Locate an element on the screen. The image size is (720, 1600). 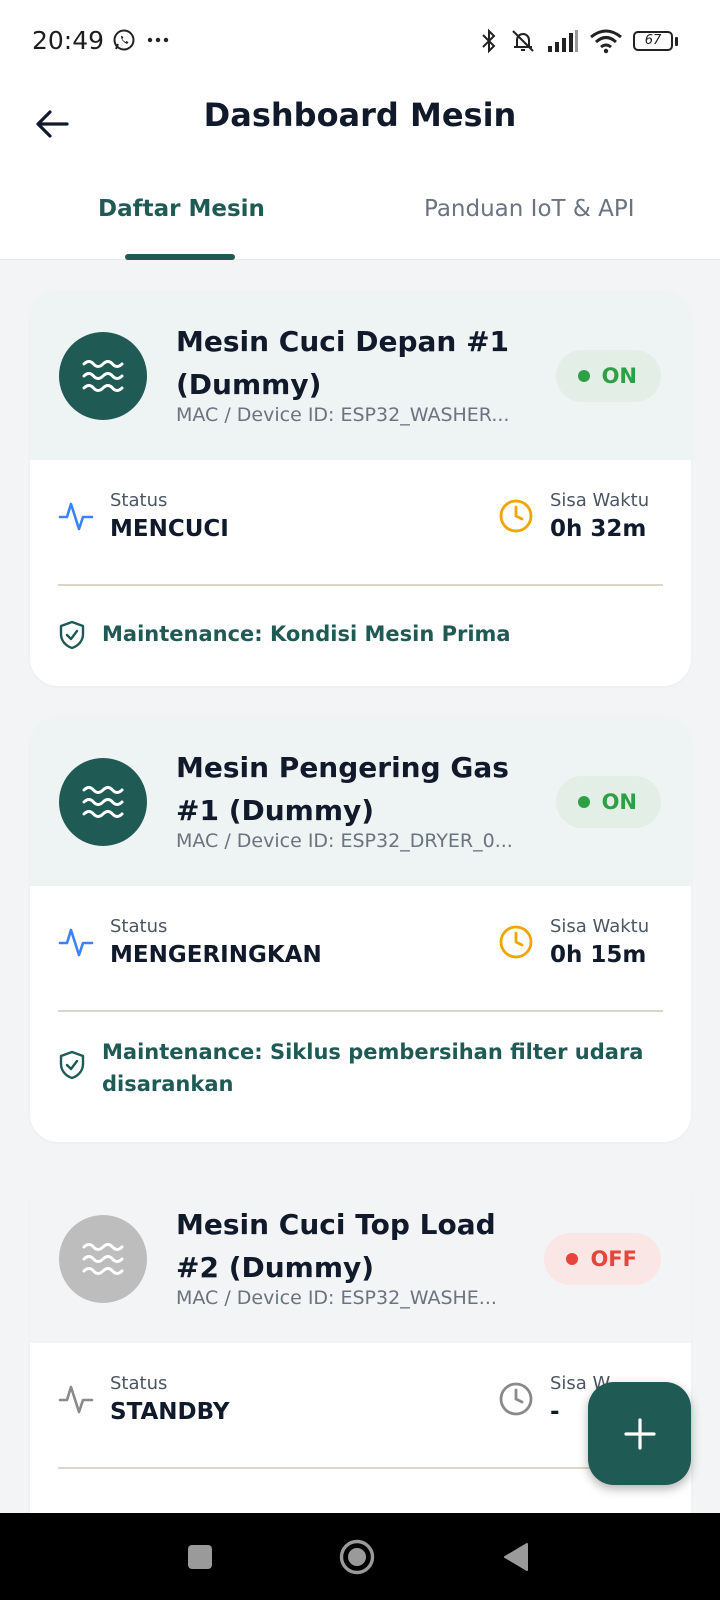
whatsapp-icon is located at coordinates (124, 40).